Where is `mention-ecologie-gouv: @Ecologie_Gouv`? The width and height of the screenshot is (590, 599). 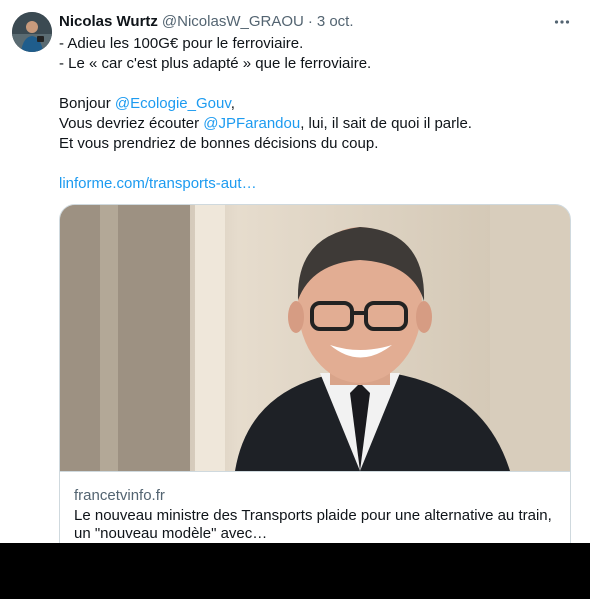 mention-ecologie-gouv: @Ecologie_Gouv is located at coordinates (173, 103).